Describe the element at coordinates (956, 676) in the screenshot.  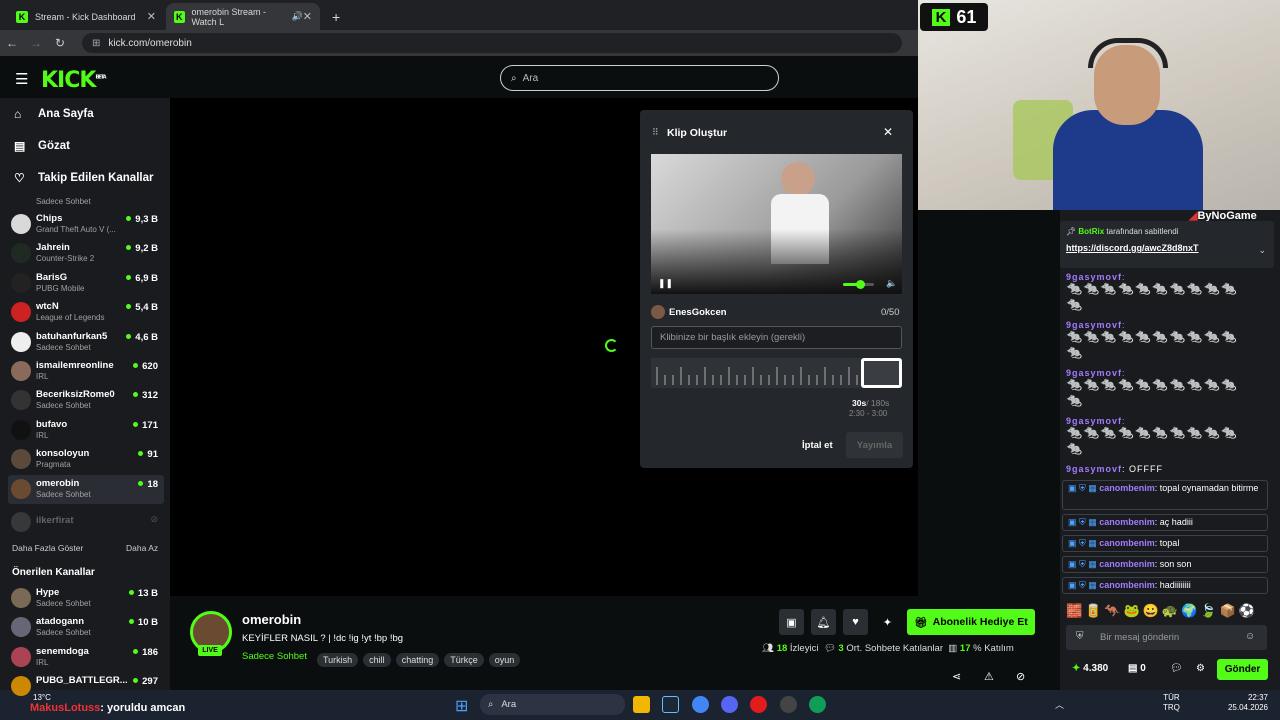
I see `share-icon: ⋖` at that location.